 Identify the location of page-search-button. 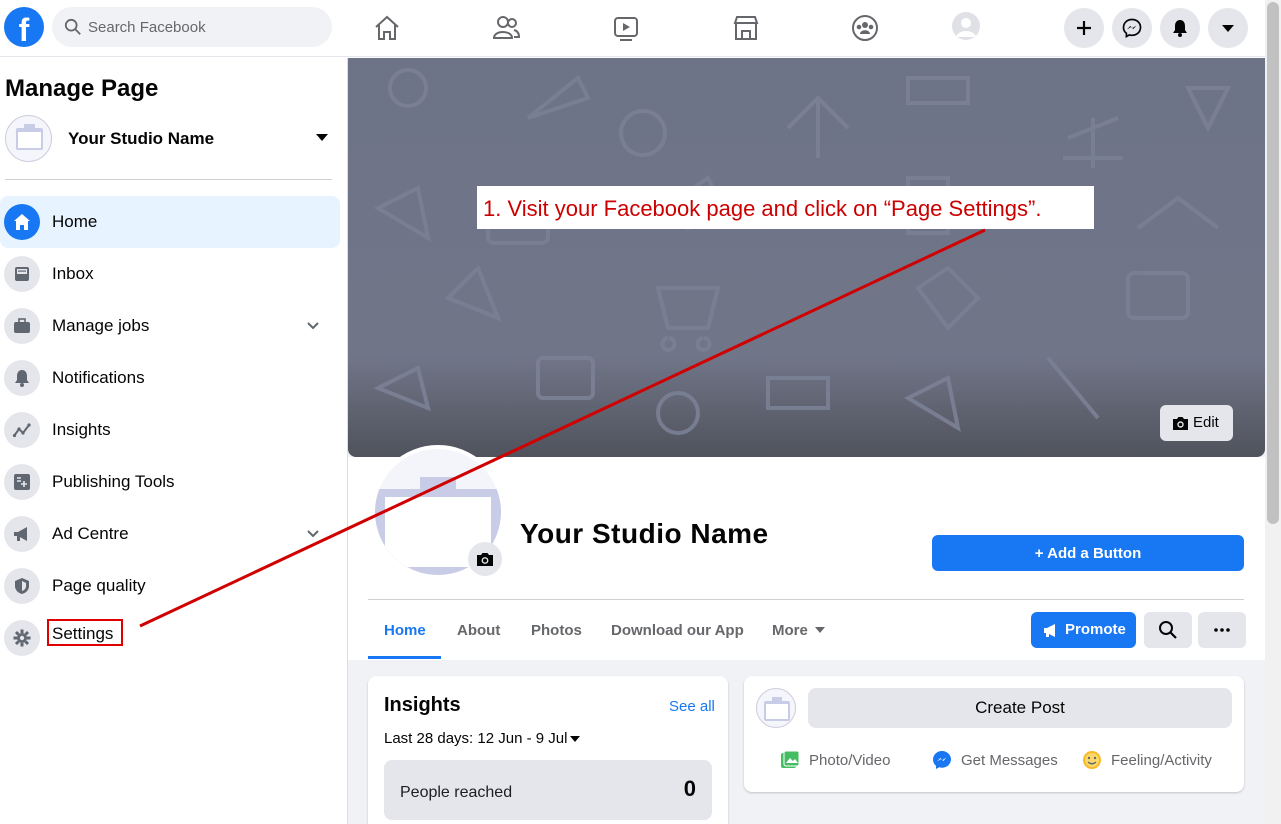
(1168, 630).